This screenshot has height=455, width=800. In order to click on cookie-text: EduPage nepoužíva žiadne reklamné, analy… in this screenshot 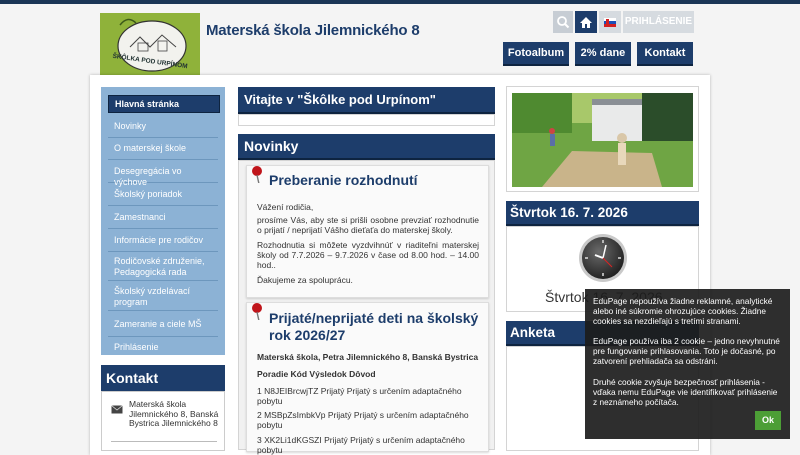, I will do `click(683, 311)`.